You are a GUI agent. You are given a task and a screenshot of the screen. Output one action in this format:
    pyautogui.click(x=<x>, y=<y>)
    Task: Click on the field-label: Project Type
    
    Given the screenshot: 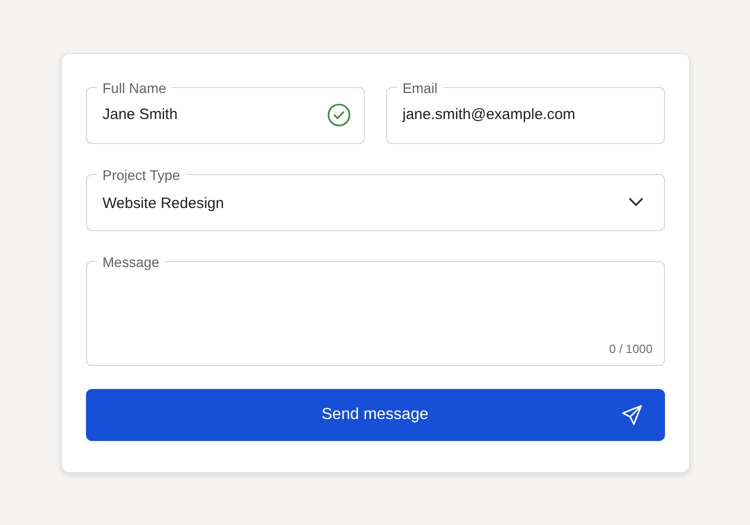 What is the action you would take?
    pyautogui.click(x=141, y=174)
    